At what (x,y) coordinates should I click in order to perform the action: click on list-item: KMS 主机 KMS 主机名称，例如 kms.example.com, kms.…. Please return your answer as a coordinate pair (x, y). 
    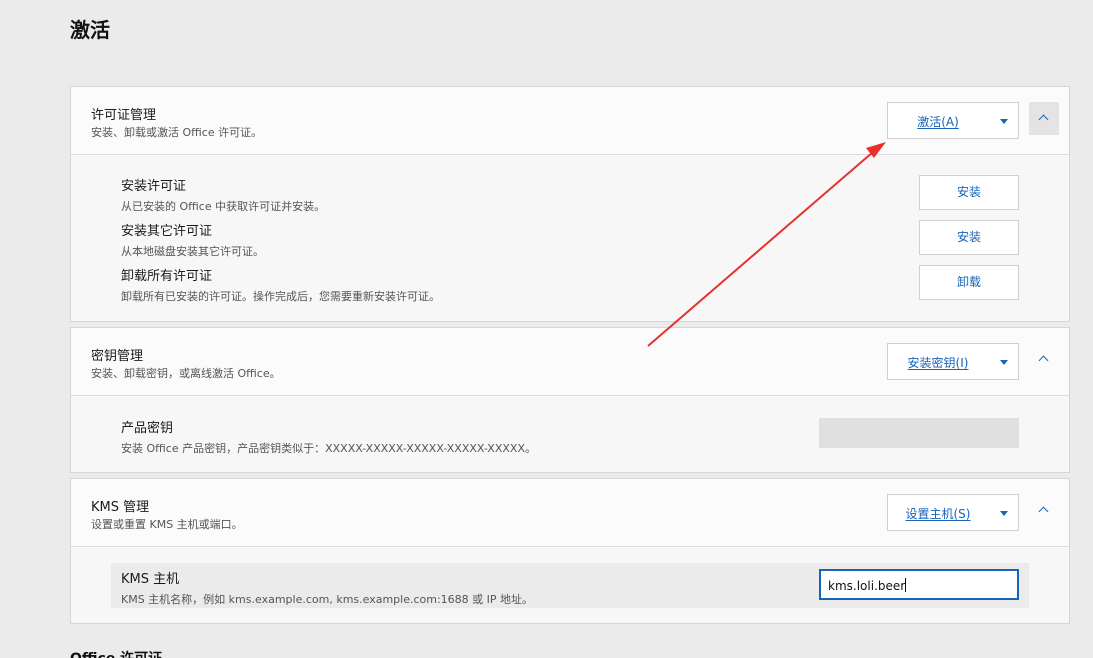
    Looking at the image, I should click on (327, 587).